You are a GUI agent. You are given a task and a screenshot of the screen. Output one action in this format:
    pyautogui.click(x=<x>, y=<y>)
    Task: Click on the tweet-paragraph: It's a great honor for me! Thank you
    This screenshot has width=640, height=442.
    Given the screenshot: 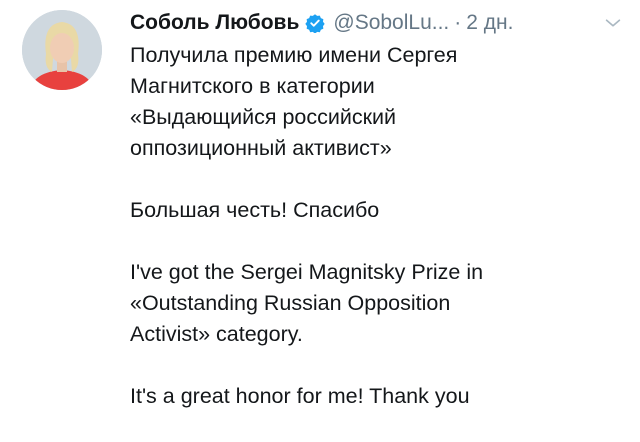 What is the action you would take?
    pyautogui.click(x=380, y=396)
    